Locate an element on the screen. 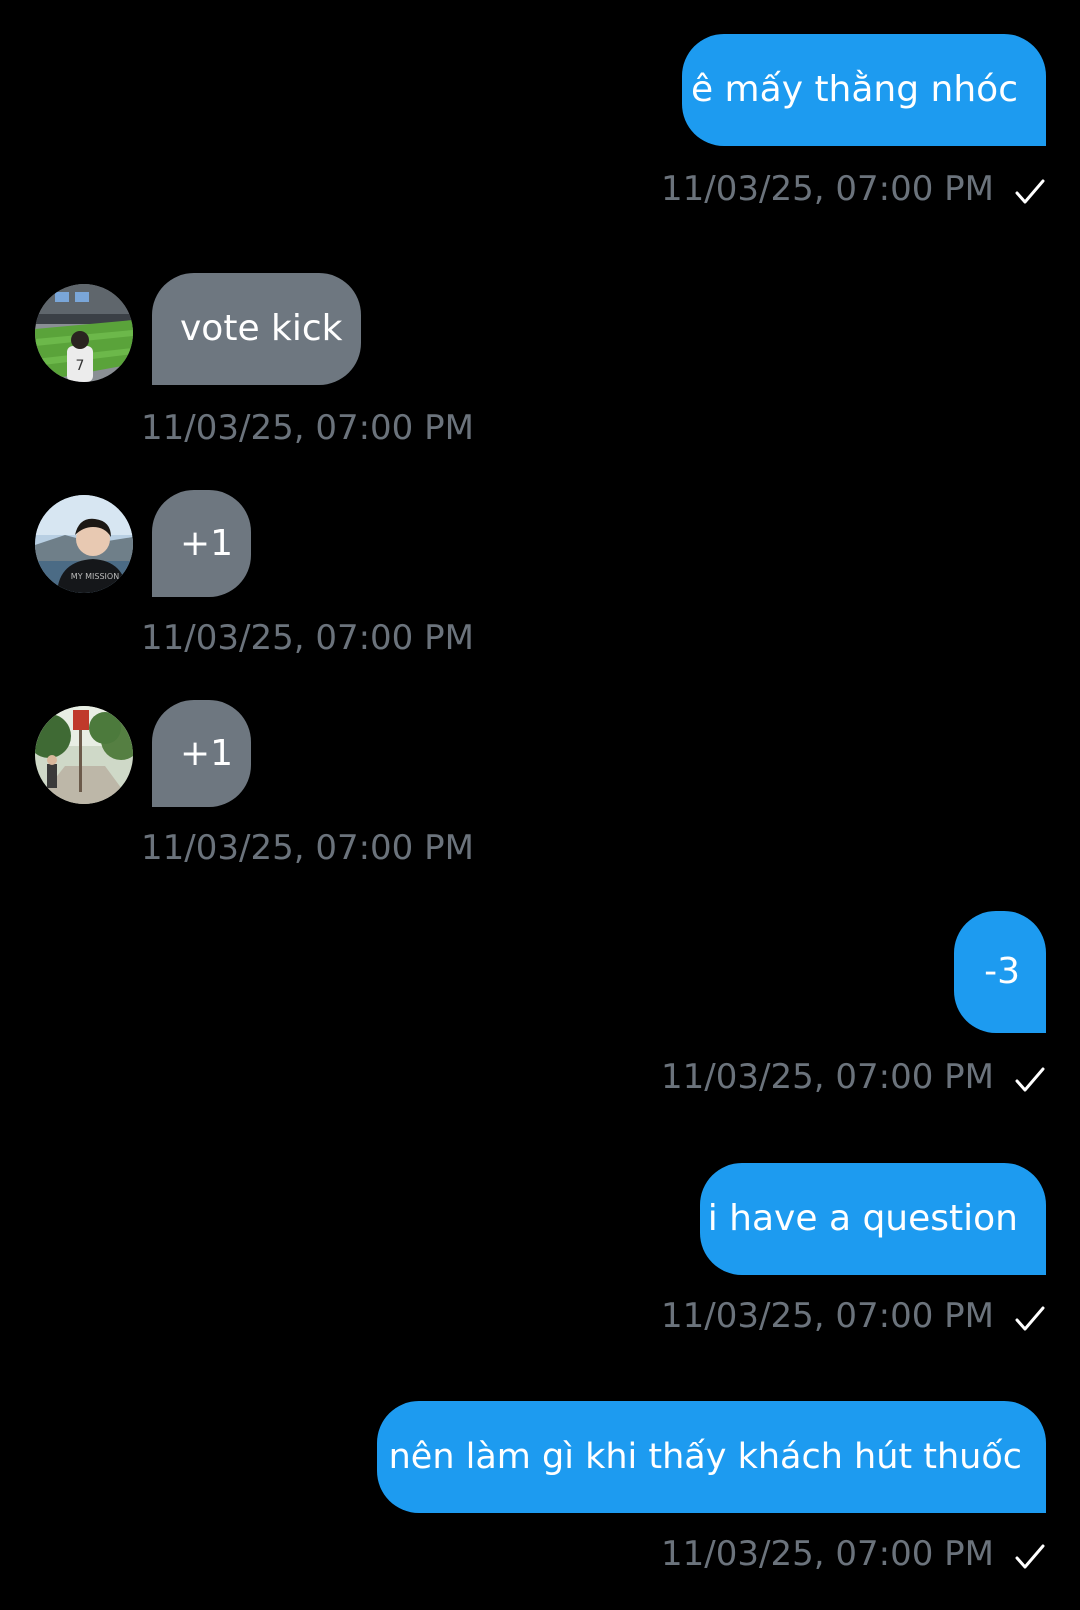 Image resolution: width=1080 pixels, height=1610 pixels. svg-text: 7 is located at coordinates (80, 366).